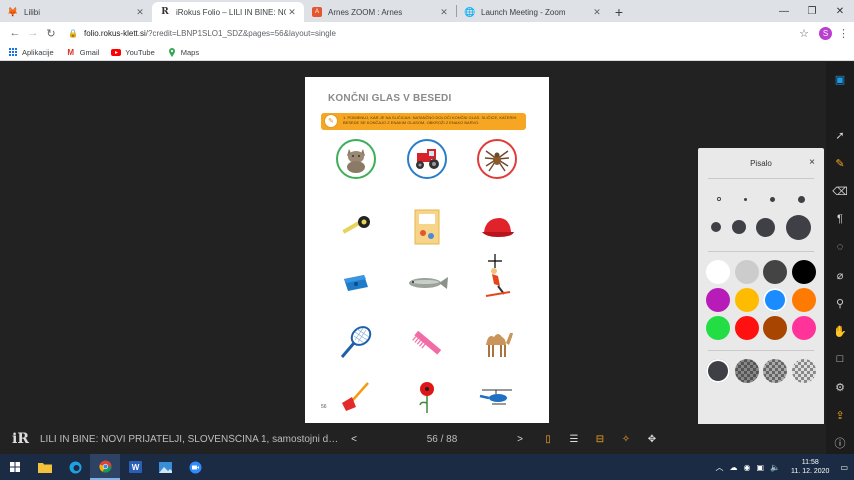 The height and width of the screenshot is (480, 854). I want to click on panel-header: Pisalo ×, so click(761, 163).